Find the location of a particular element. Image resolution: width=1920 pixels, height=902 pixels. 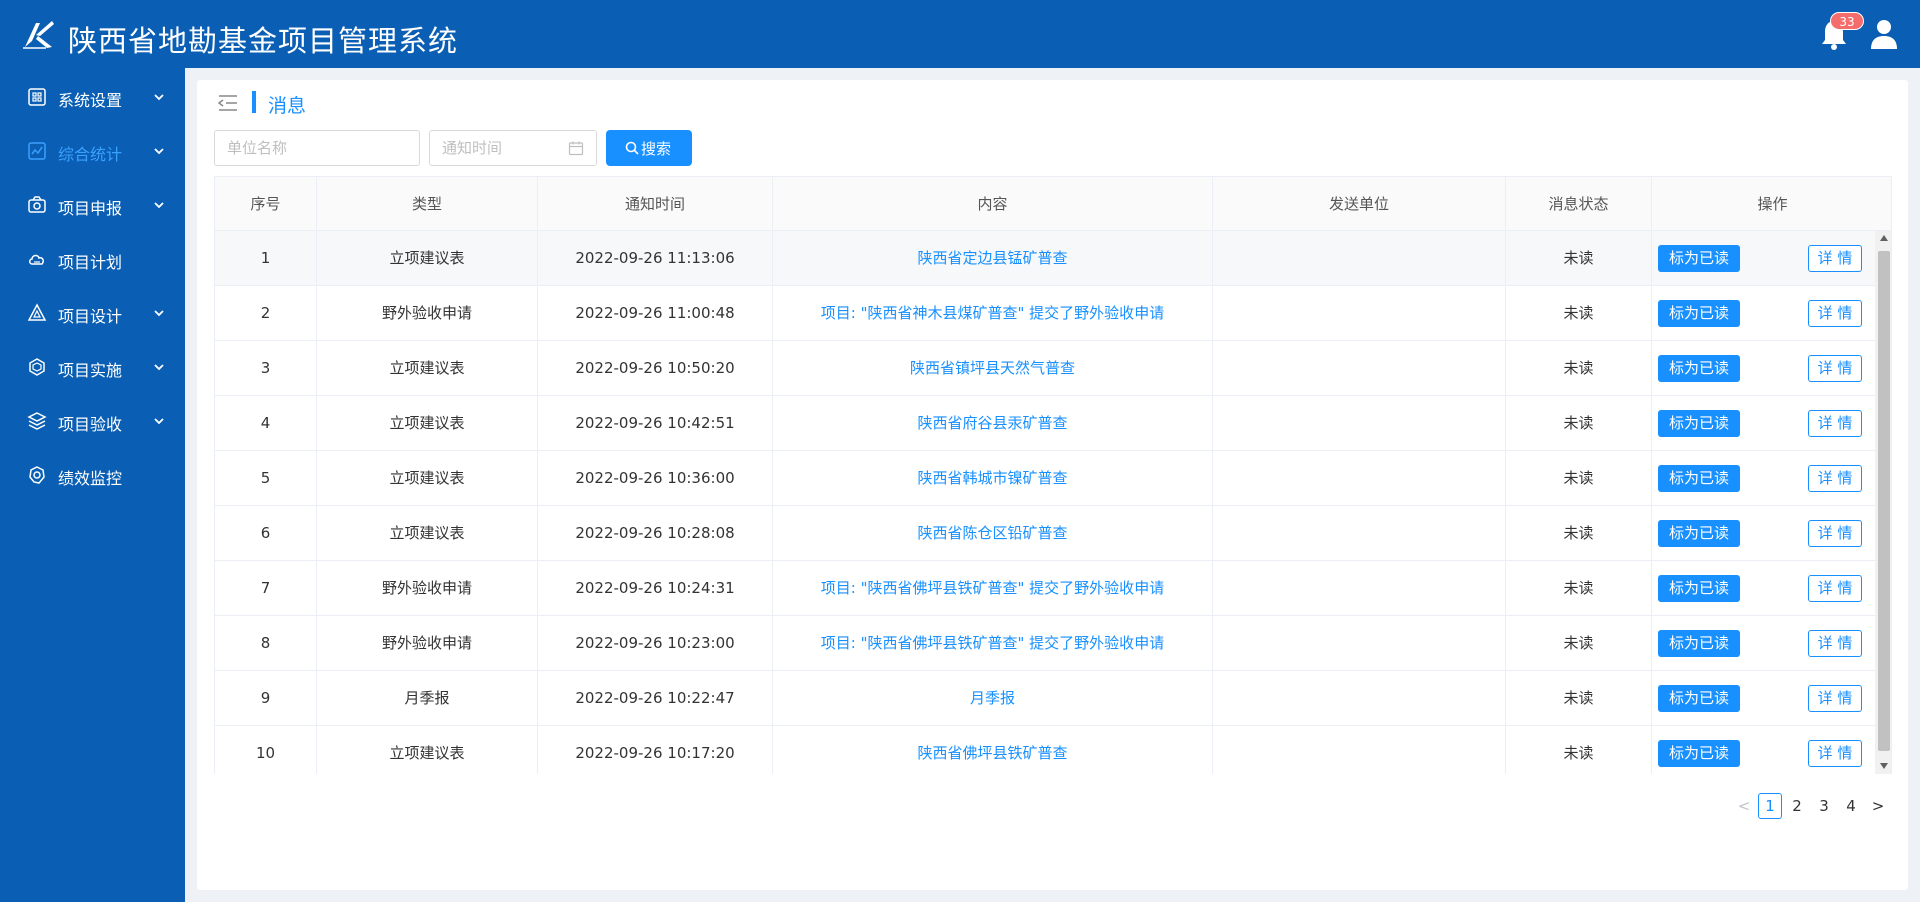

sidebar-item-label: 项目验收 is located at coordinates (90, 424).